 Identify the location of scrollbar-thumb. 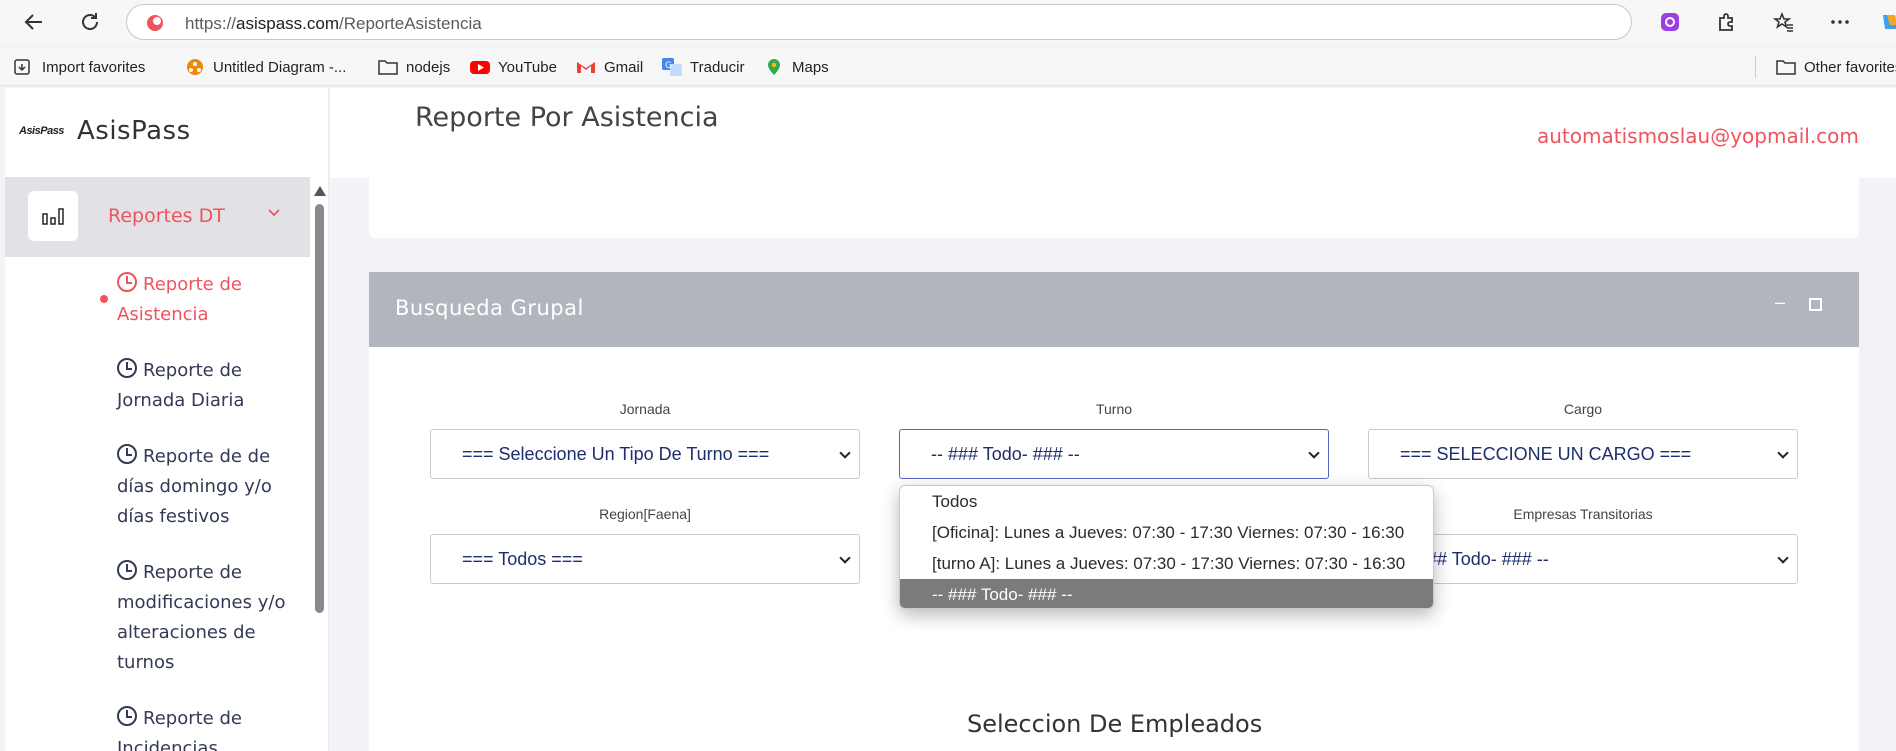
(319, 408).